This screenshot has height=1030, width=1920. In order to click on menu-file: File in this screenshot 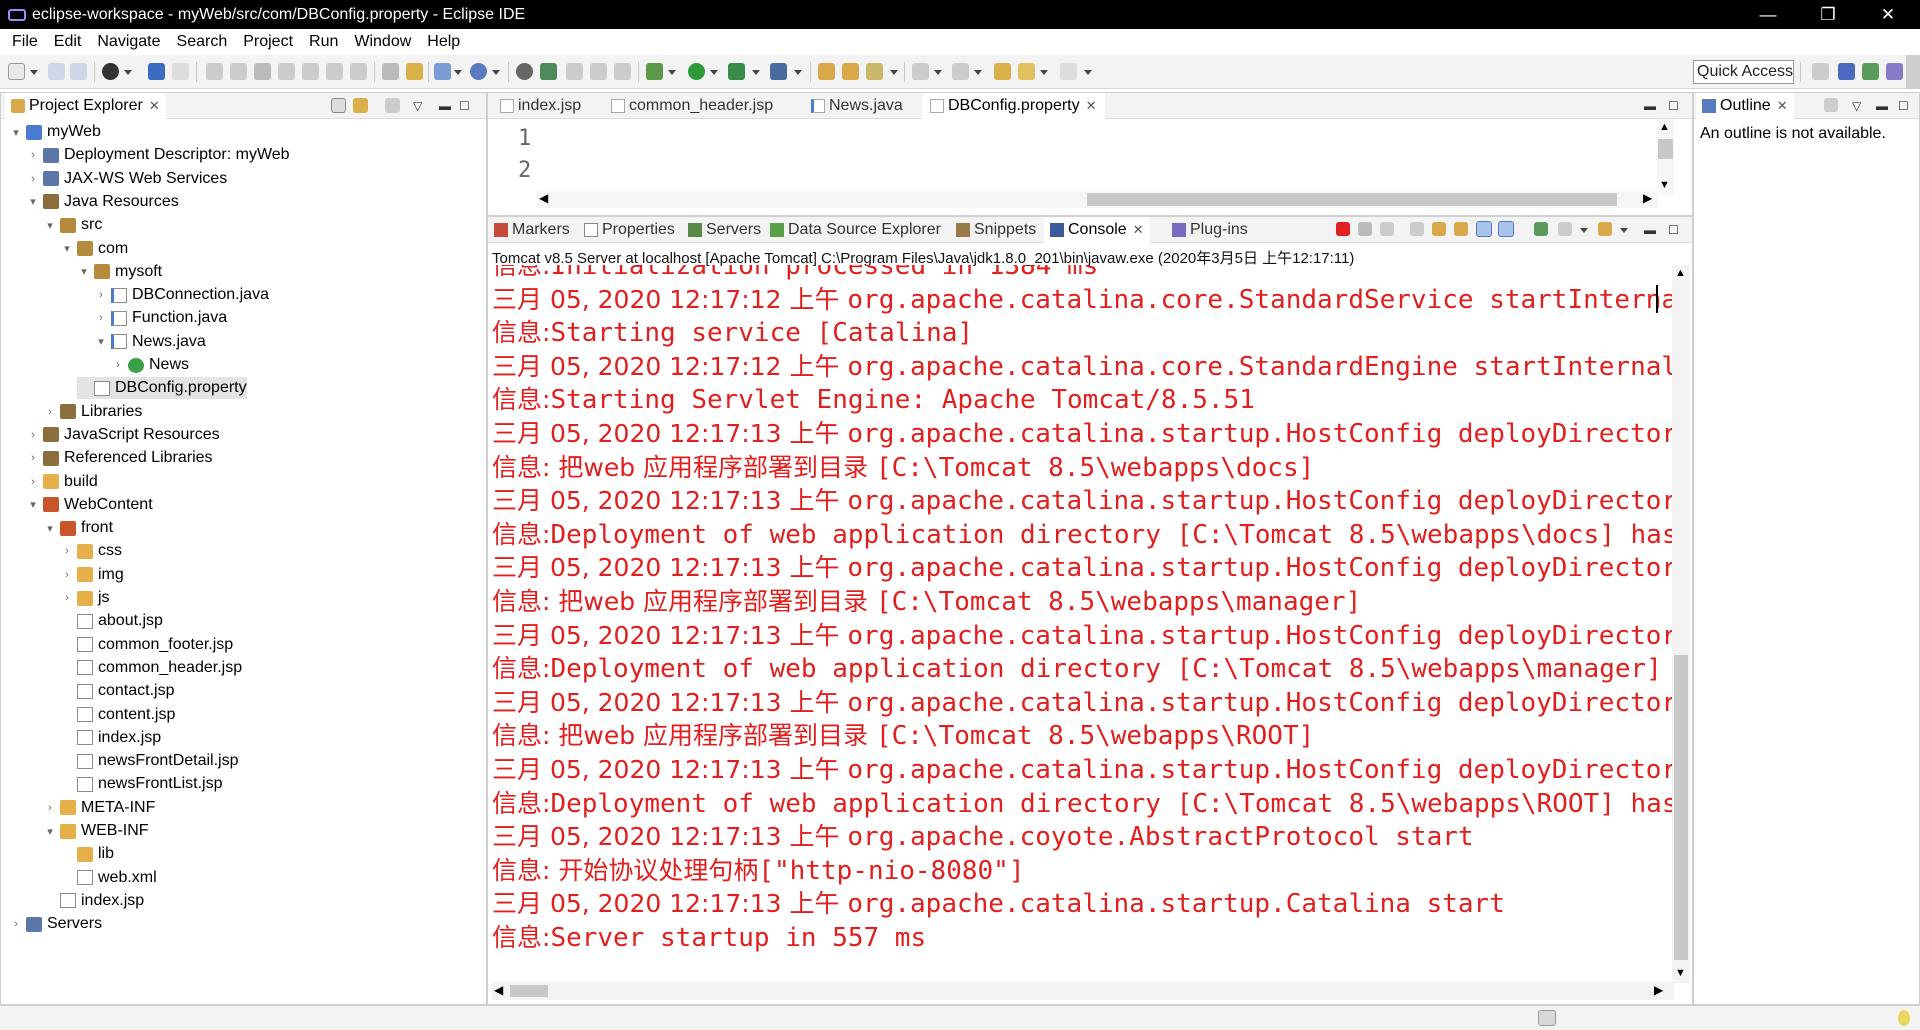, I will do `click(25, 42)`.